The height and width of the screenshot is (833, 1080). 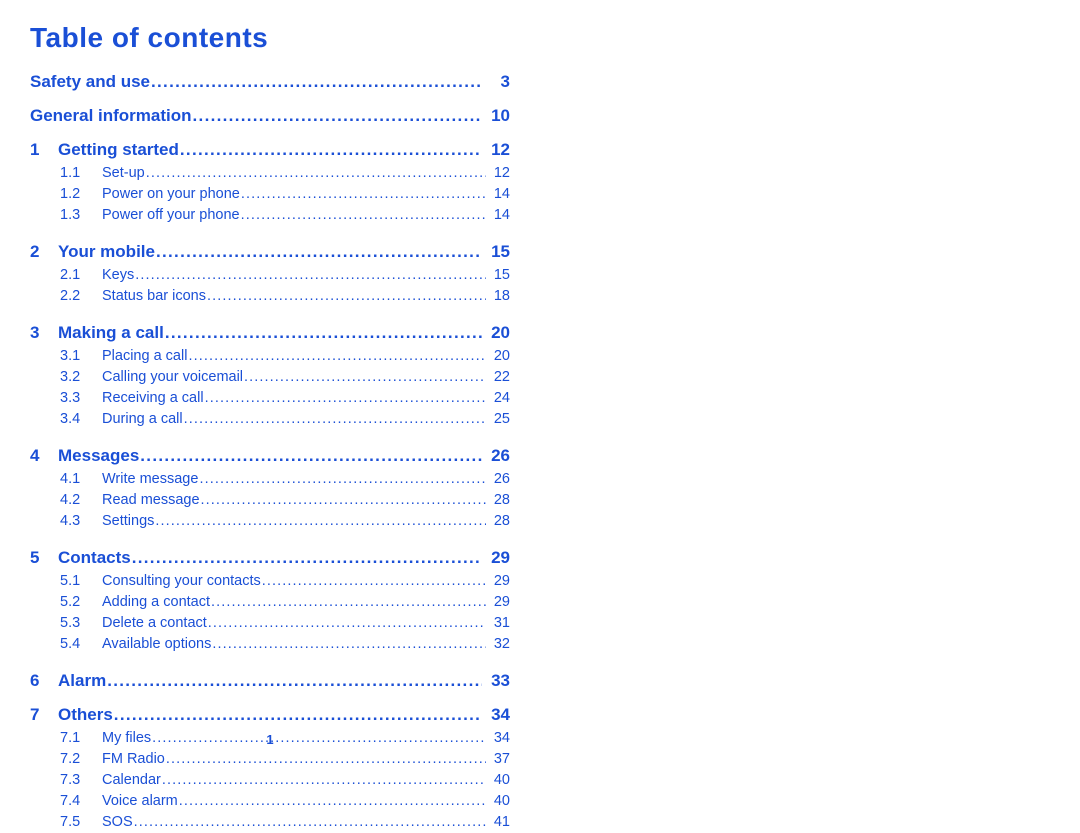 What do you see at coordinates (70, 215) in the screenshot?
I see `toc-entry-number: 1.3` at bounding box center [70, 215].